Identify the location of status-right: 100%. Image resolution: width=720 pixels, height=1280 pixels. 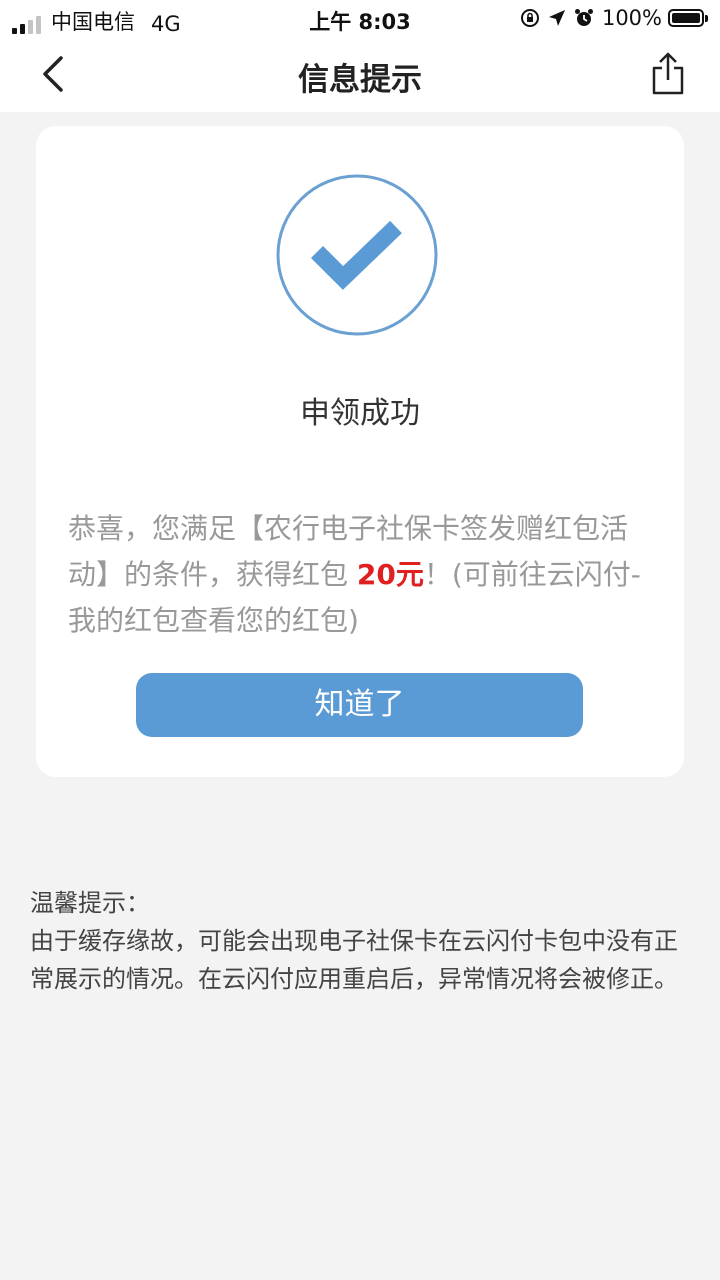
(614, 18).